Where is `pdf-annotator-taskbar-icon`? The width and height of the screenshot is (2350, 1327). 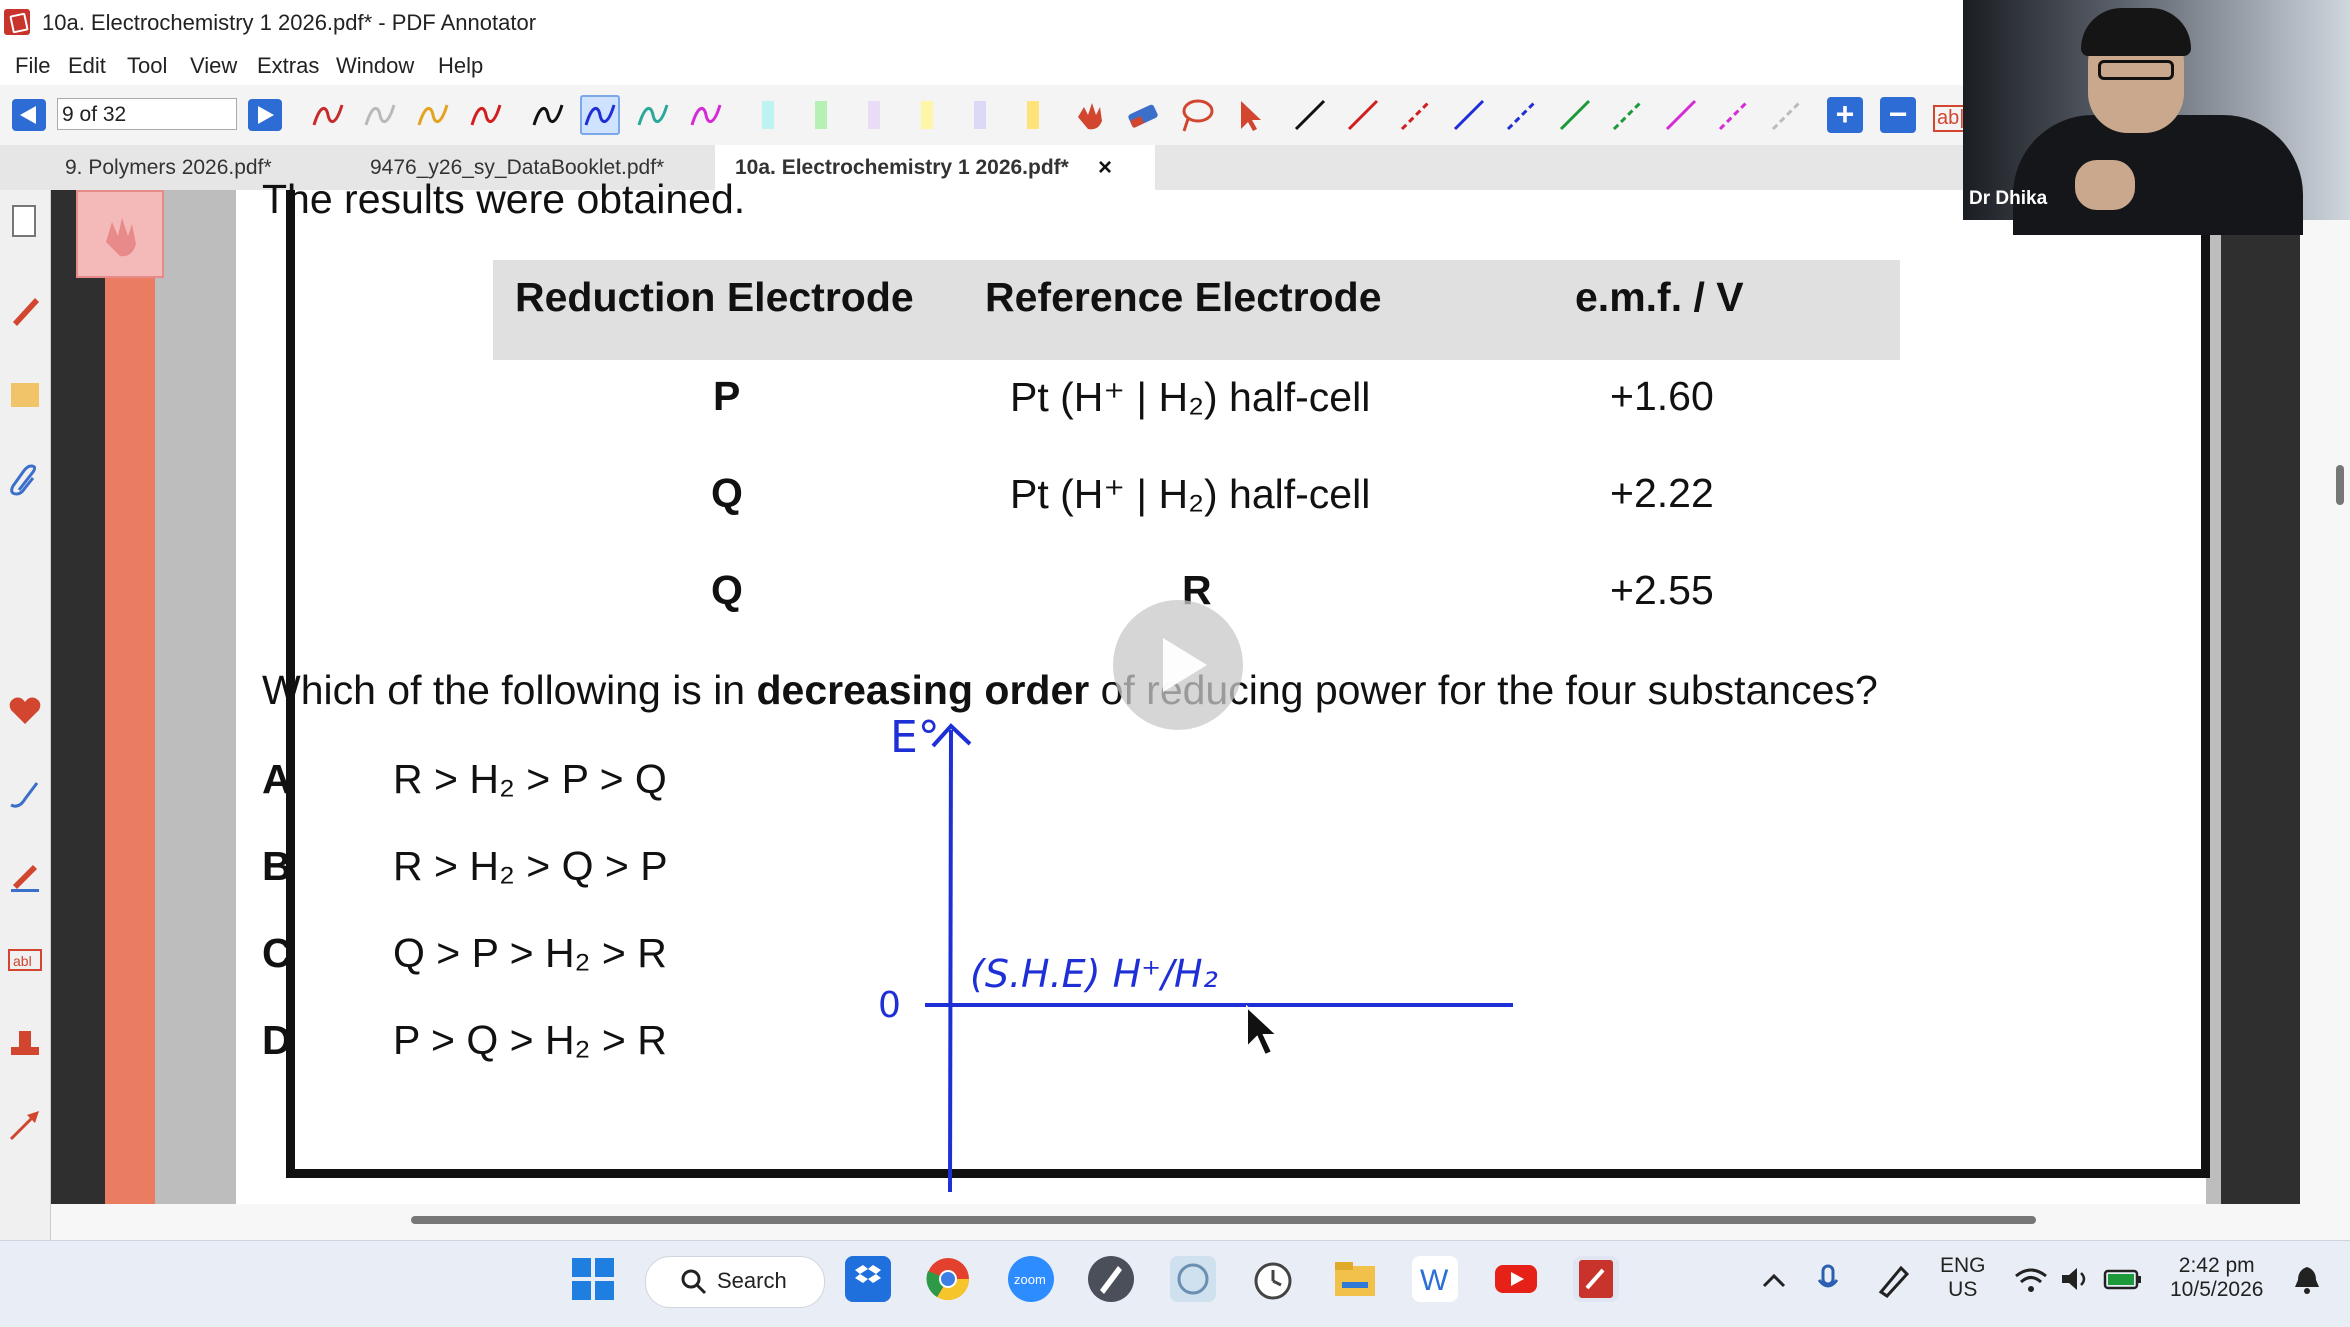
pdf-annotator-taskbar-icon is located at coordinates (1596, 1279).